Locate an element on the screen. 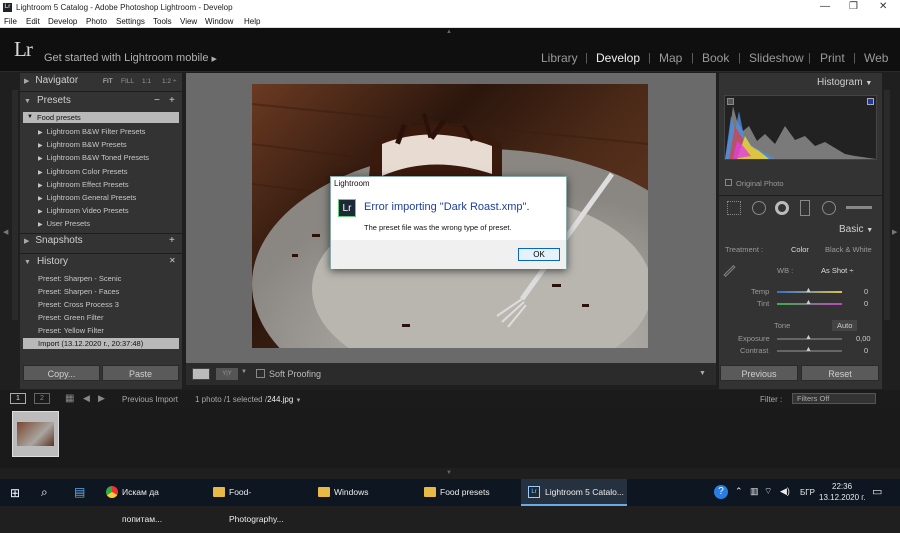 Image resolution: width=900 pixels, height=533 pixels. top-panel-toggle-icon: ▲ is located at coordinates (449, 32).